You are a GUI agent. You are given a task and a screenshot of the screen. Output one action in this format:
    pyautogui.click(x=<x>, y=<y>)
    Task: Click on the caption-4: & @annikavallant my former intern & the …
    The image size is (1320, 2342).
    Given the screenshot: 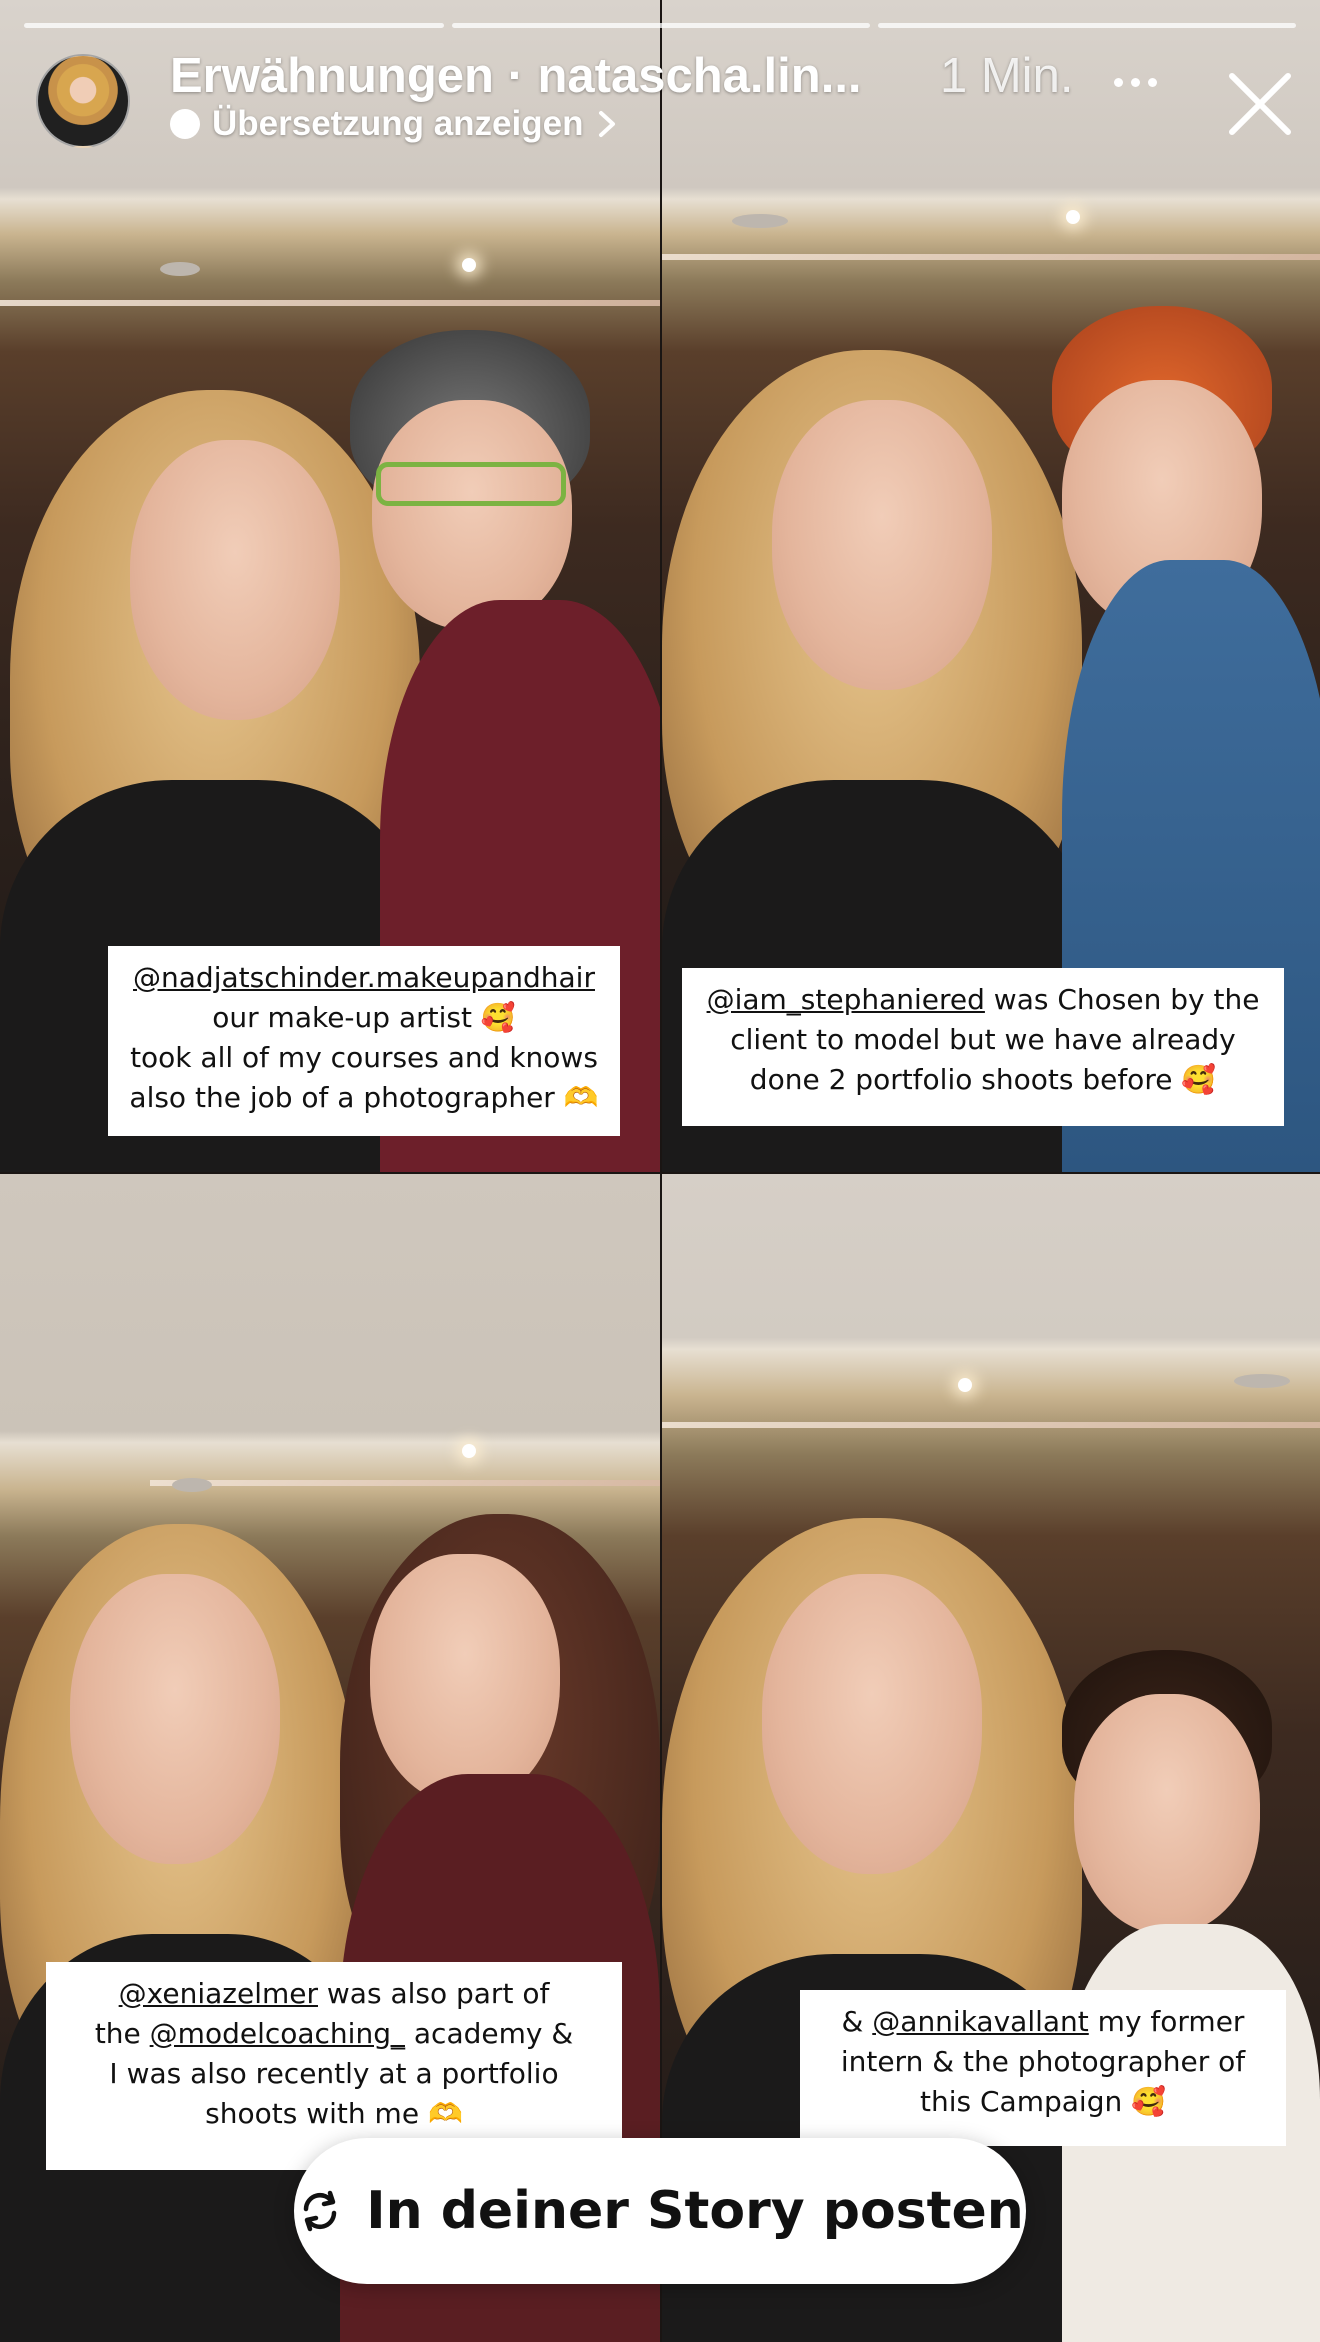 What is the action you would take?
    pyautogui.click(x=1043, y=2068)
    